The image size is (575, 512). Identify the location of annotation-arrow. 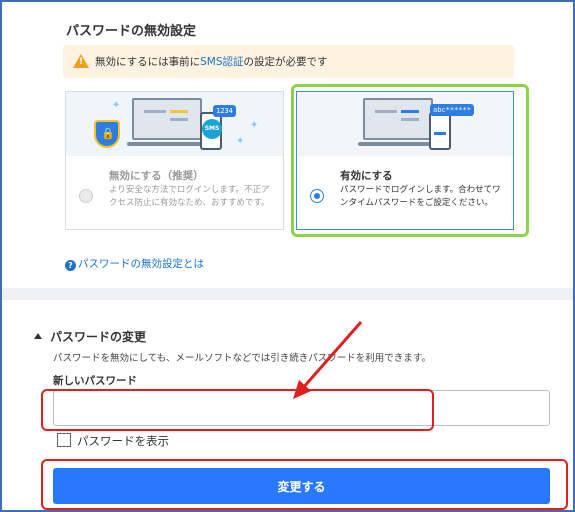
(328, 360).